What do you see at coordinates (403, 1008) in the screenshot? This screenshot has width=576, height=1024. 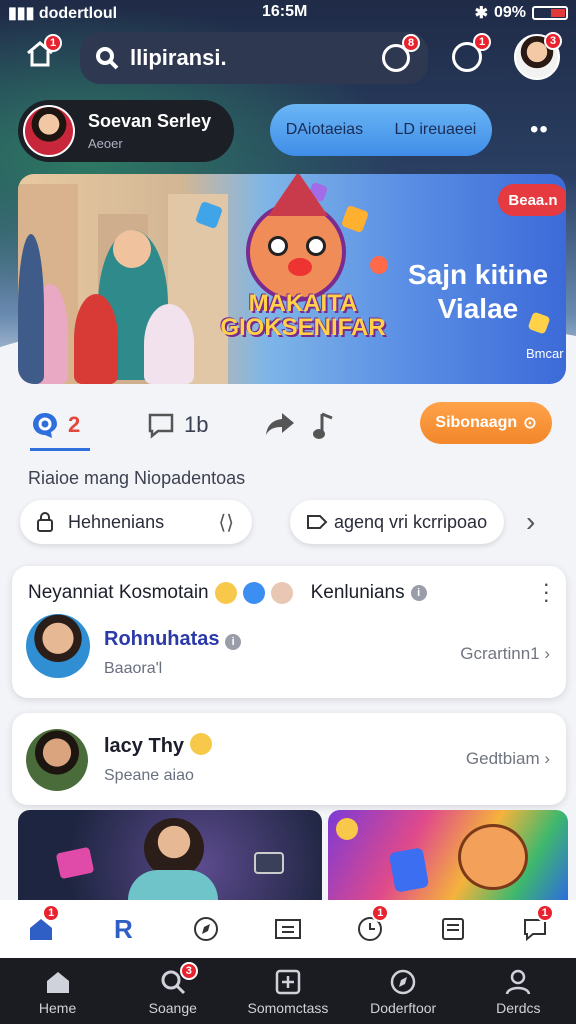 I see `nav-discover-label: Doderftoor` at bounding box center [403, 1008].